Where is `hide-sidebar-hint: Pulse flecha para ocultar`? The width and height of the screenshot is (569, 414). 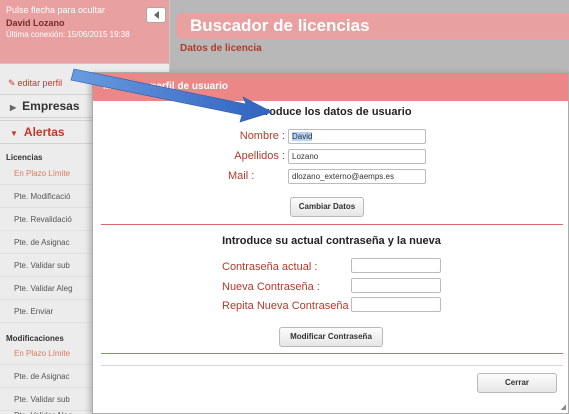 hide-sidebar-hint: Pulse flecha para ocultar is located at coordinates (56, 10).